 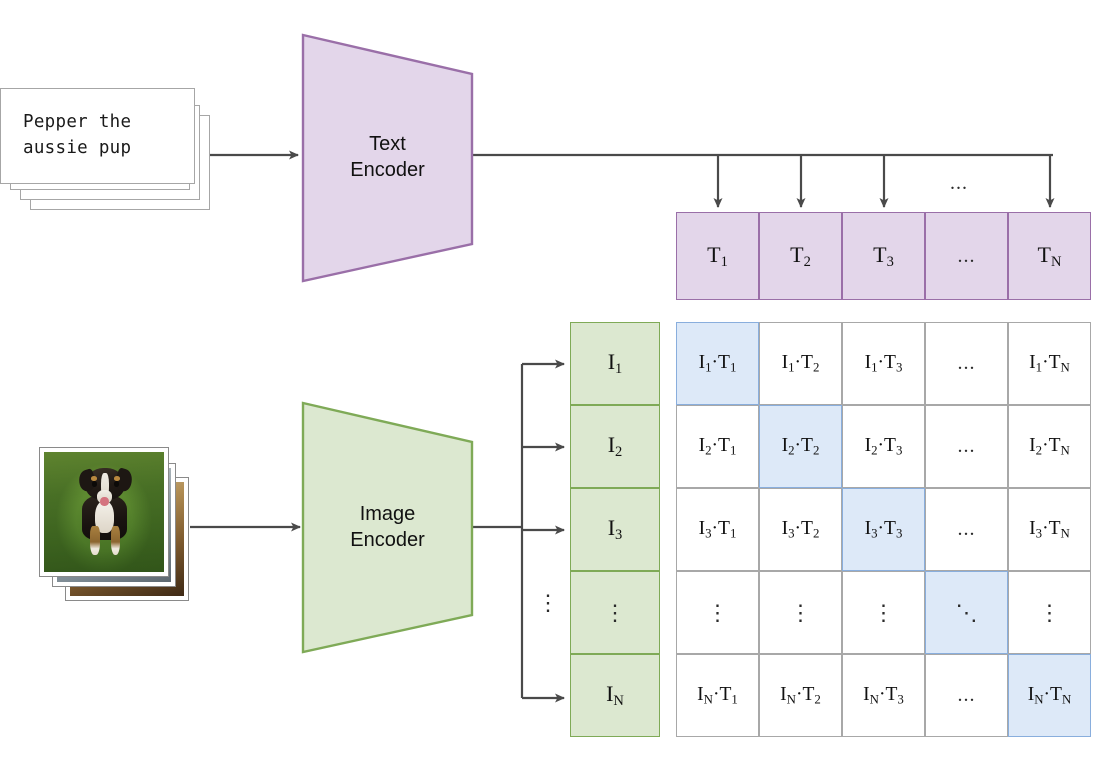 I want to click on matrix-cell-label: I2·T2, so click(x=800, y=446).